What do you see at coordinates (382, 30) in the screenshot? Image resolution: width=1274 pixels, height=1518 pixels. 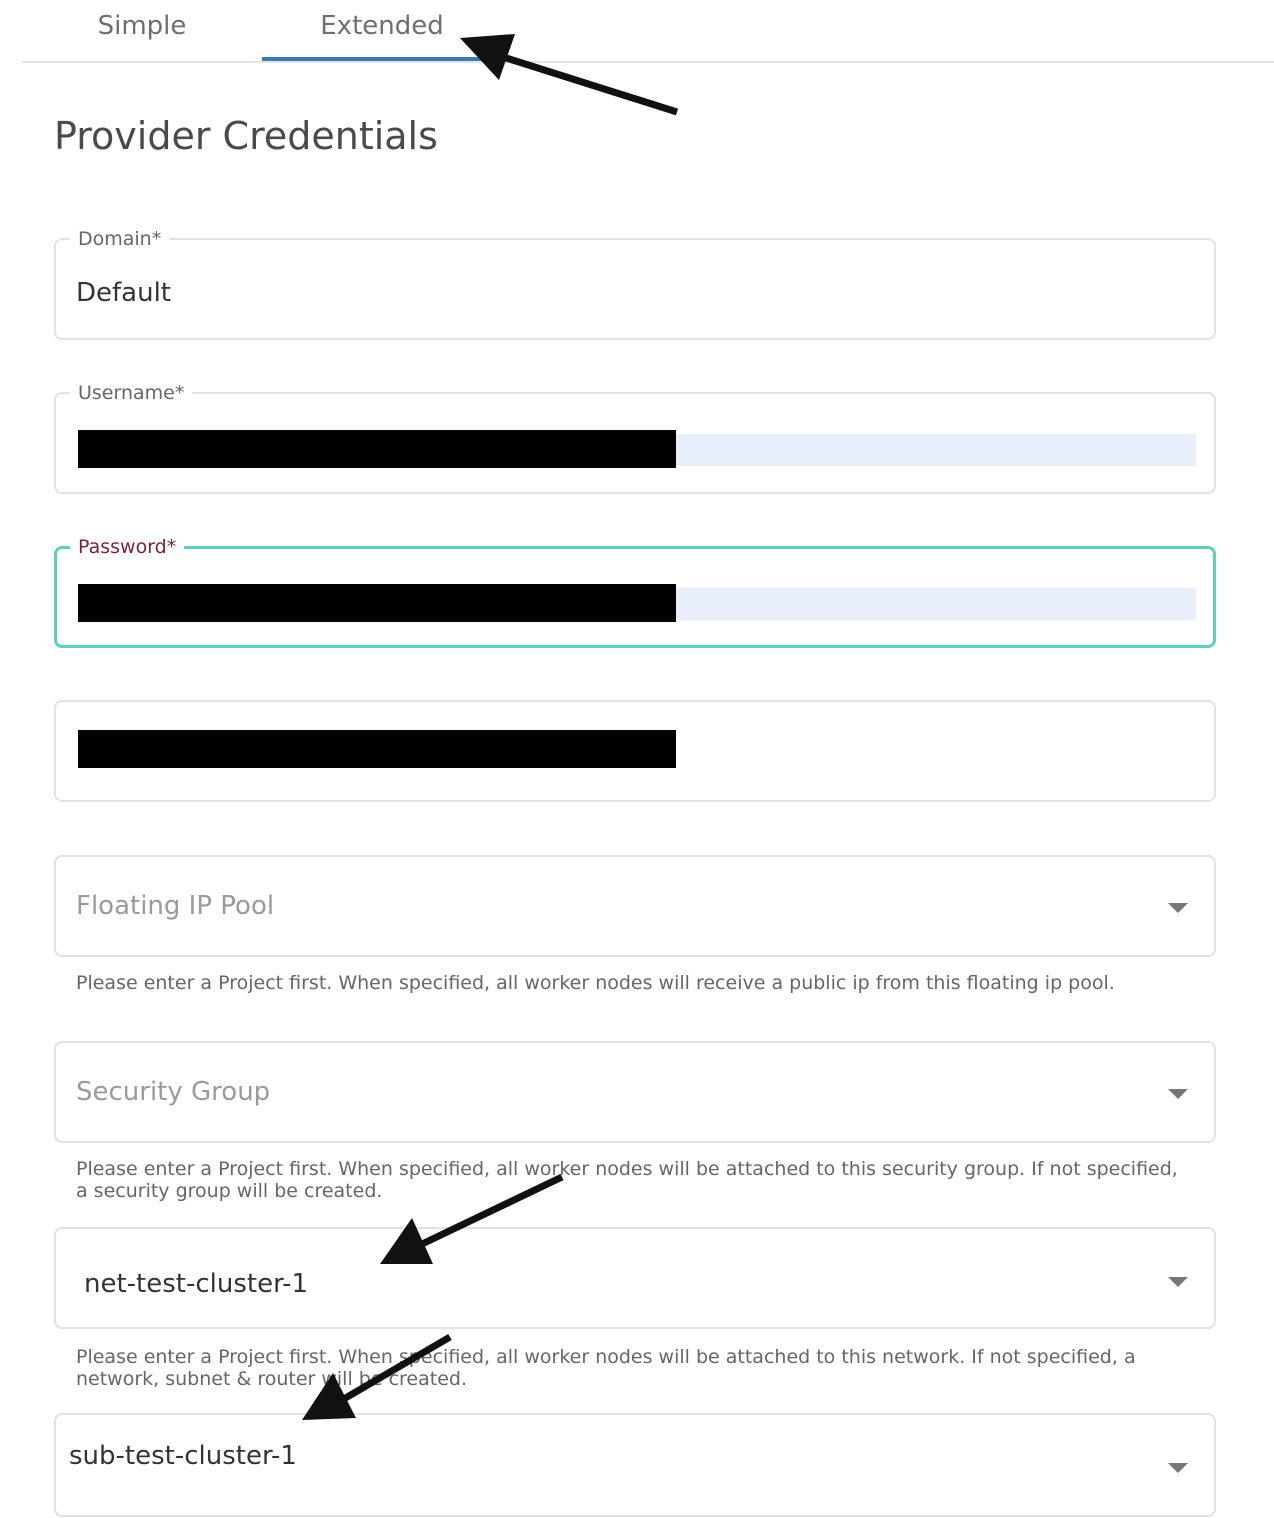 I see `tab-extended: Extended` at bounding box center [382, 30].